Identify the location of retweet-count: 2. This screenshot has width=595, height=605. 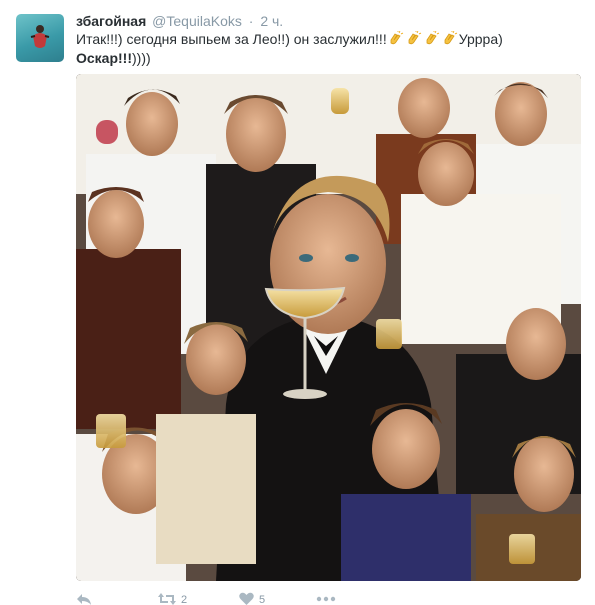
(184, 599).